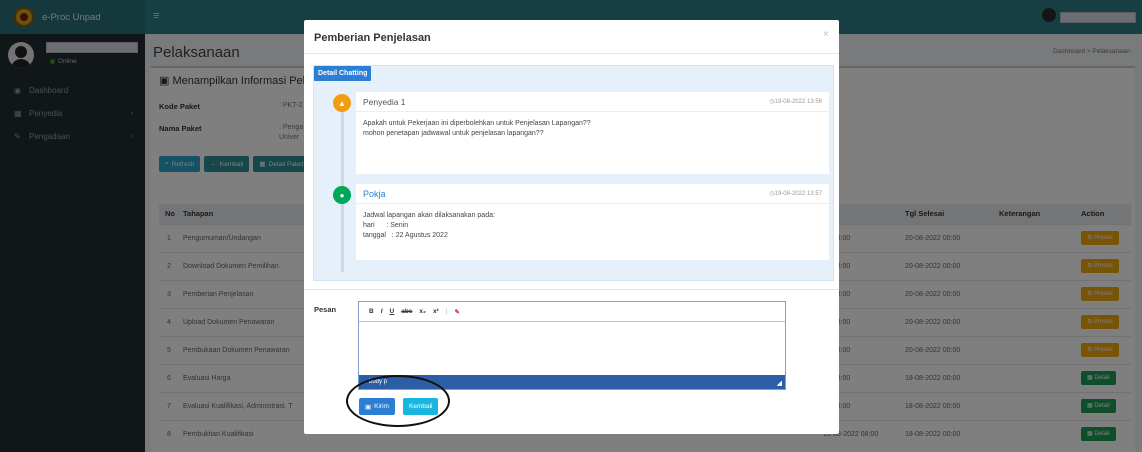 This screenshot has height=452, width=1142. I want to click on sender-name: Penyedia 1, so click(384, 101).